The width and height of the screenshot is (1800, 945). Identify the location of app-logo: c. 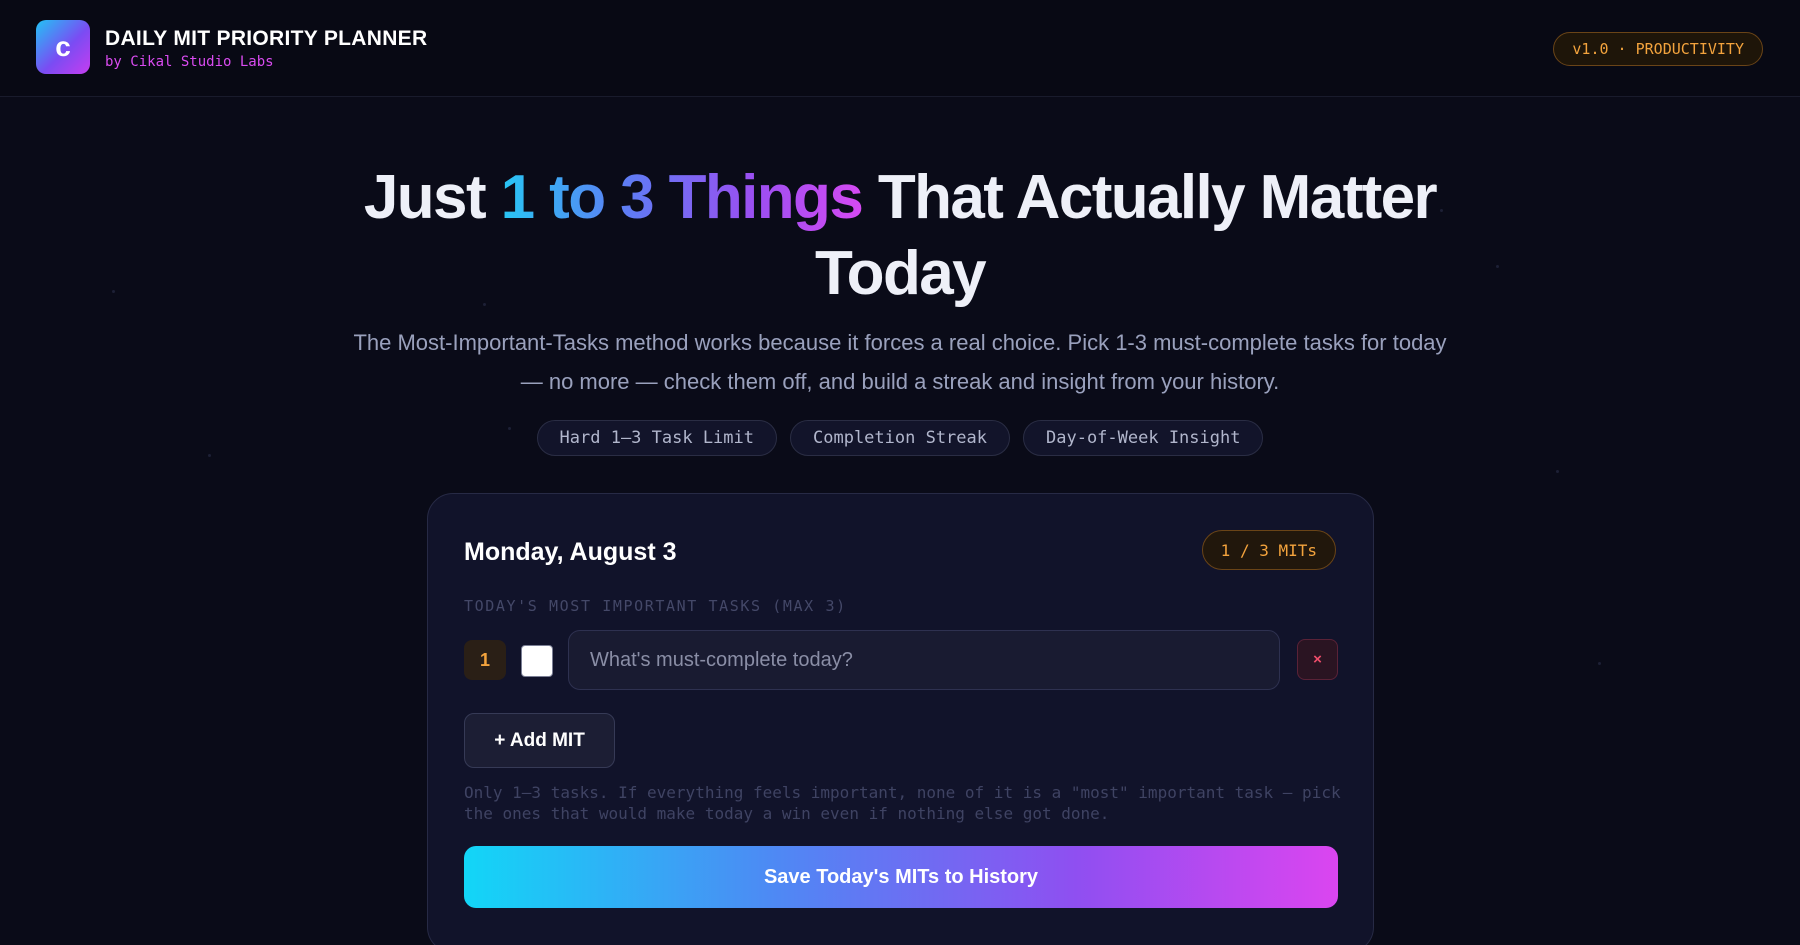
(63, 47).